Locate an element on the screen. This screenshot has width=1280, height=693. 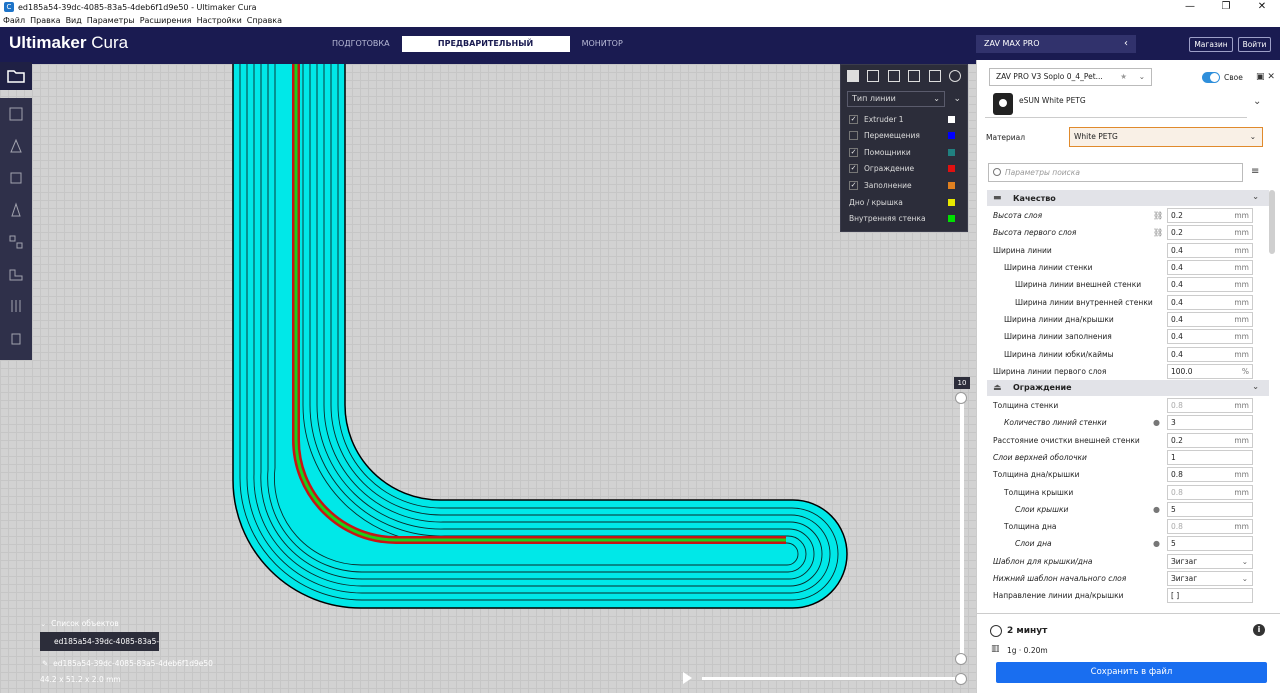
line-type-select: Тип линии ⌄ is located at coordinates (896, 99).